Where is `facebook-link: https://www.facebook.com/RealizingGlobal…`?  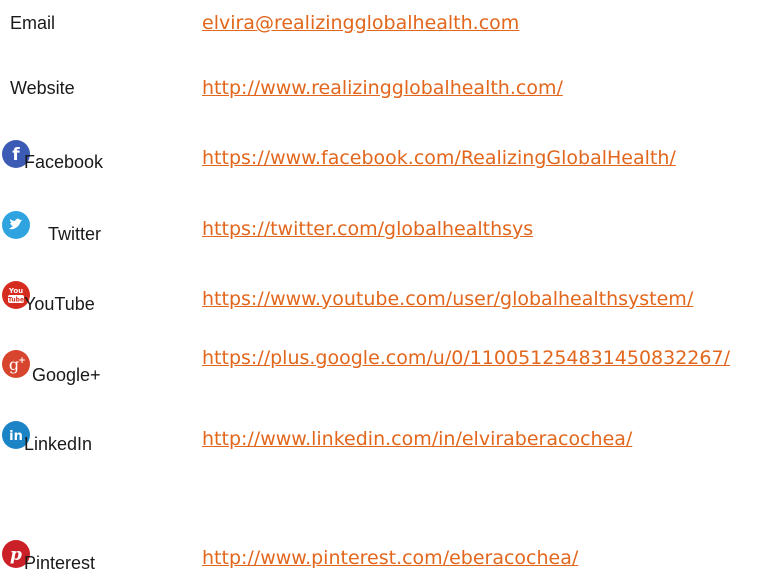 facebook-link: https://www.facebook.com/RealizingGlobal… is located at coordinates (482, 158).